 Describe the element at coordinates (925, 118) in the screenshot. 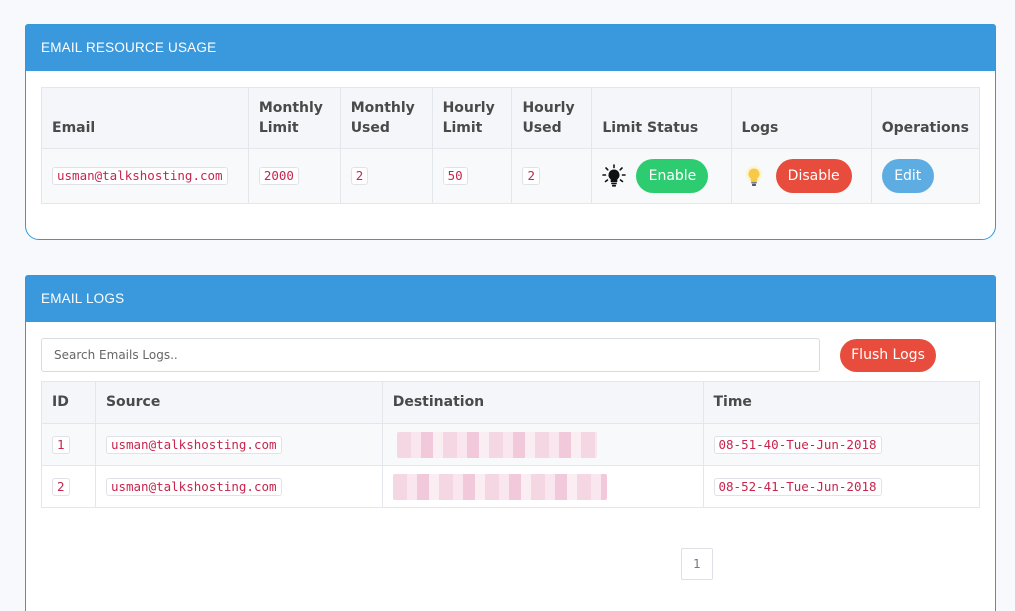

I see `col-operations: Operations` at that location.